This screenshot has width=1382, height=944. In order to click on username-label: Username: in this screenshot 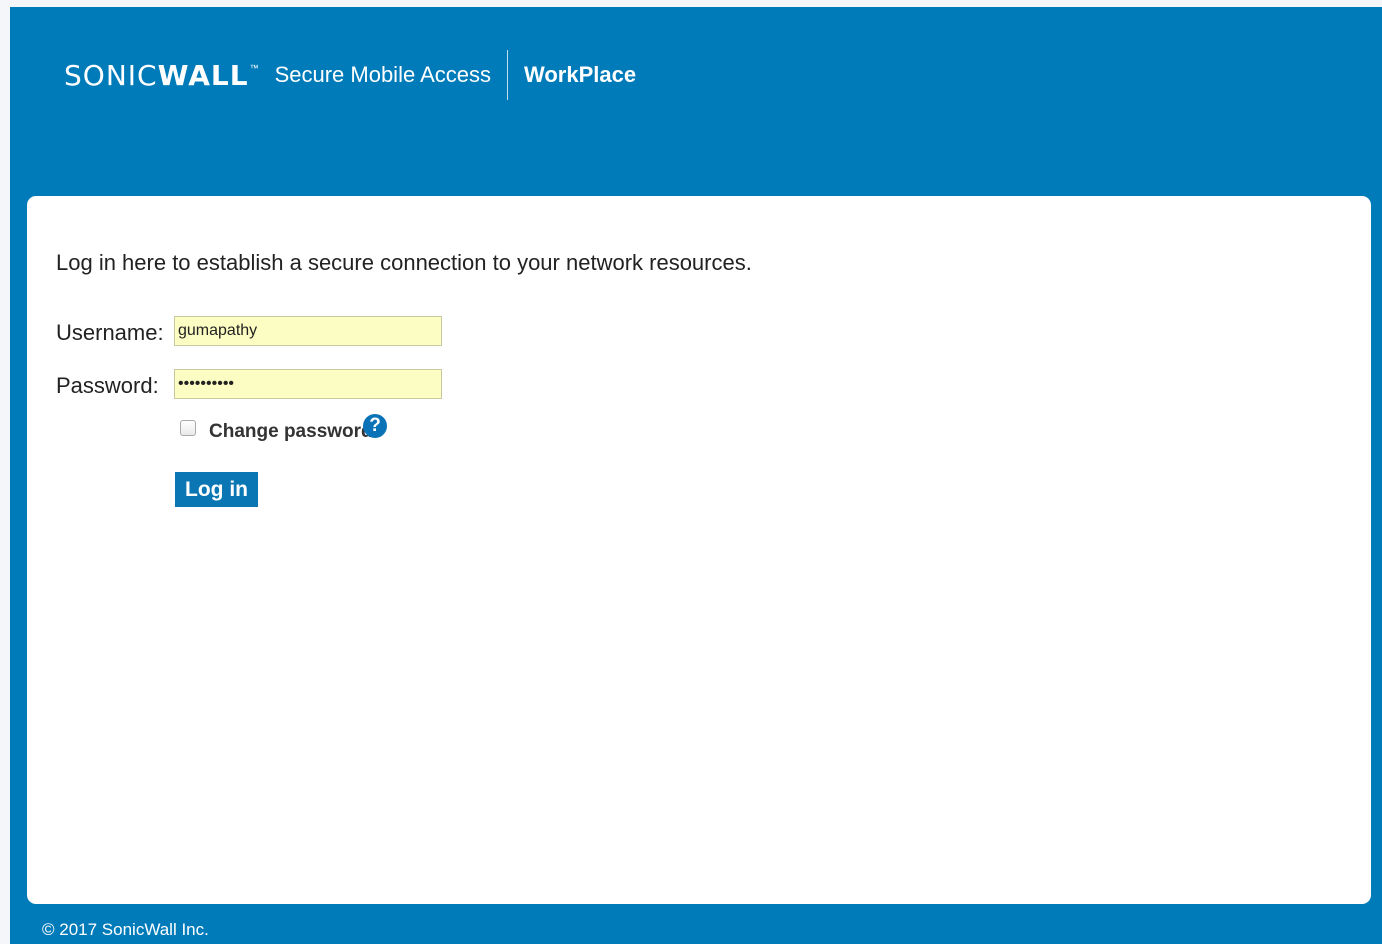, I will do `click(110, 332)`.